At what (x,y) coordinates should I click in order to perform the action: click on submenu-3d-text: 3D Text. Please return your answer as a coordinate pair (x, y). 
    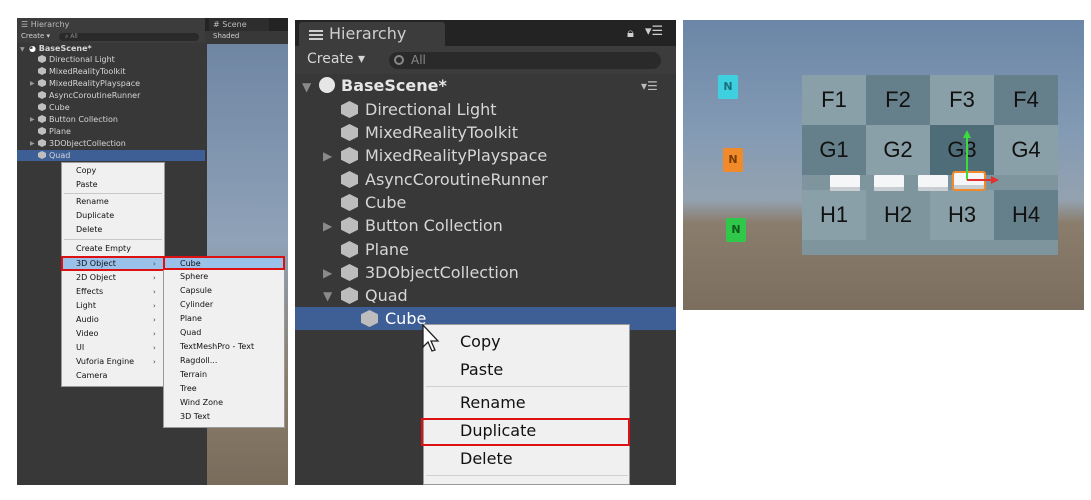
    Looking at the image, I should click on (195, 417).